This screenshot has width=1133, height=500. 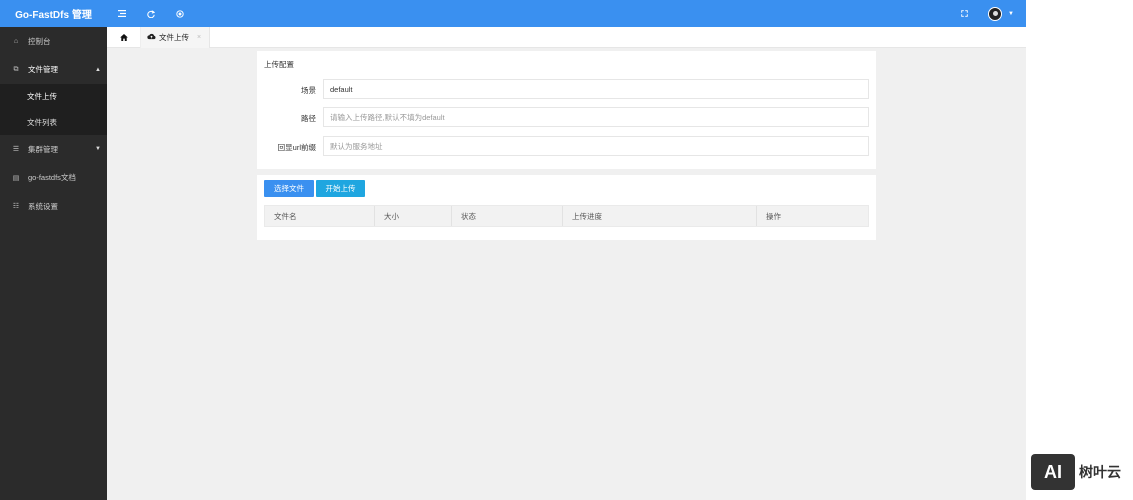 I want to click on chevron-up-icon: ▲, so click(x=98, y=69).